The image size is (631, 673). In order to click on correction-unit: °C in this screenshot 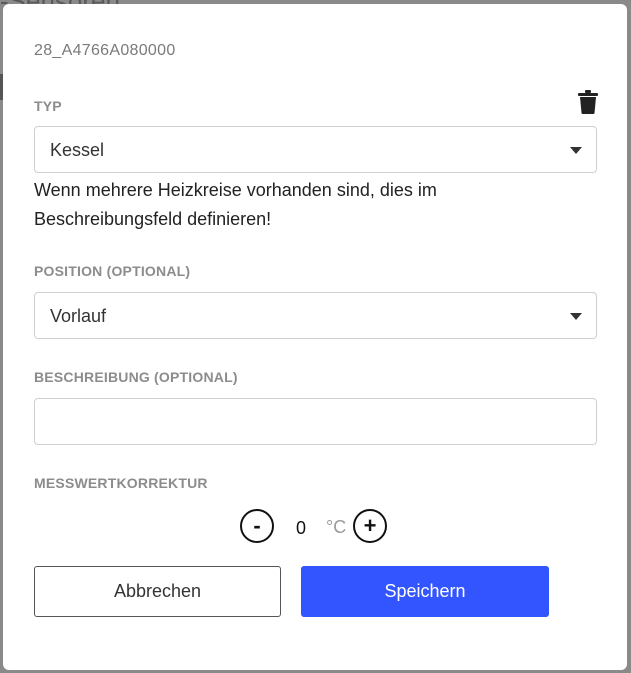, I will do `click(336, 527)`.